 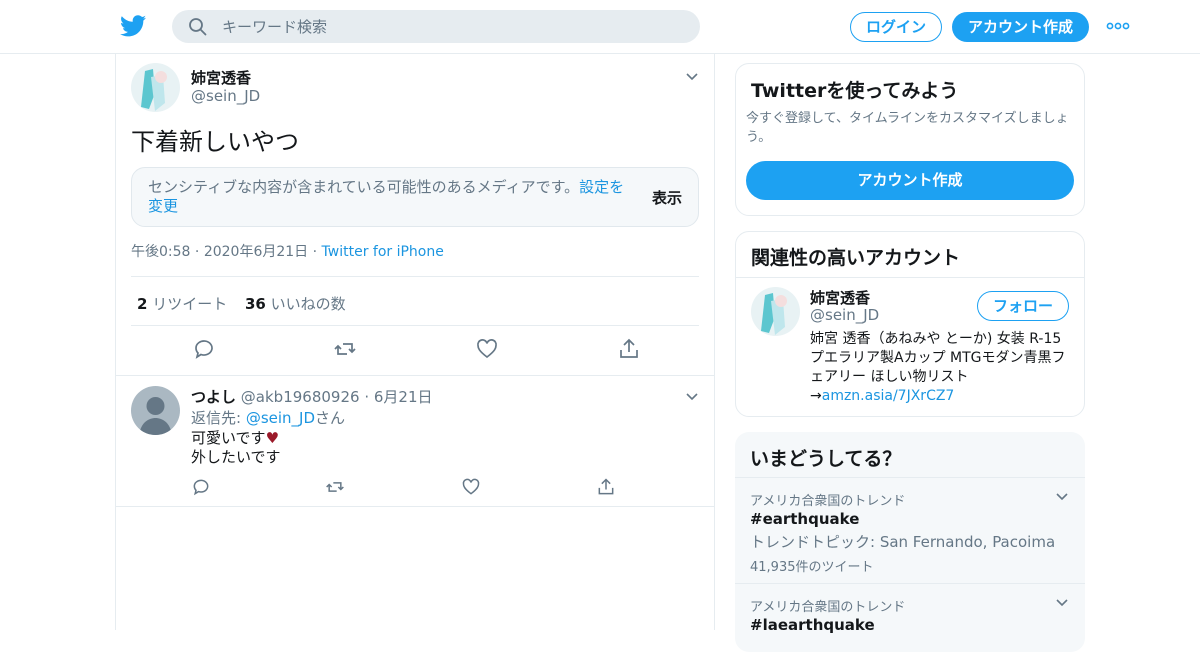 What do you see at coordinates (155, 87) in the screenshot?
I see `author-avatar` at bounding box center [155, 87].